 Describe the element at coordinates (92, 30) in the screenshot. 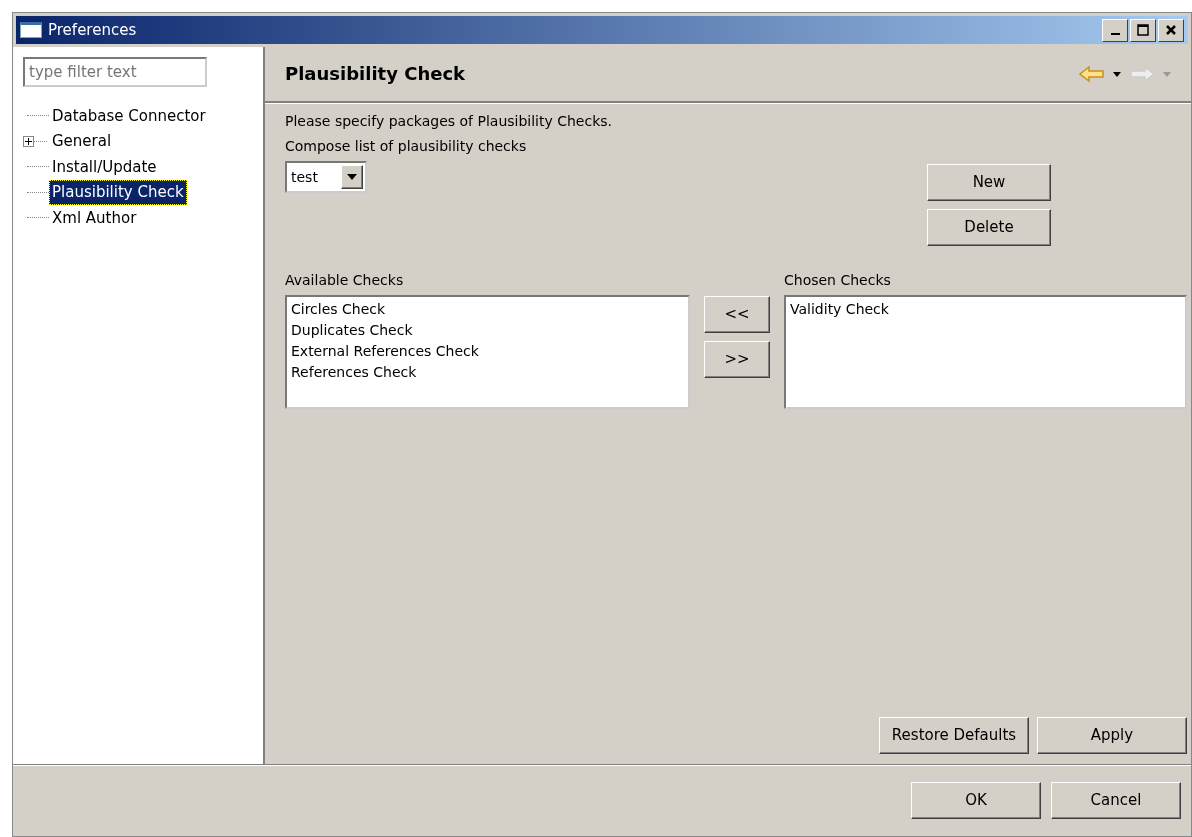

I see `window-title: Preferences` at that location.